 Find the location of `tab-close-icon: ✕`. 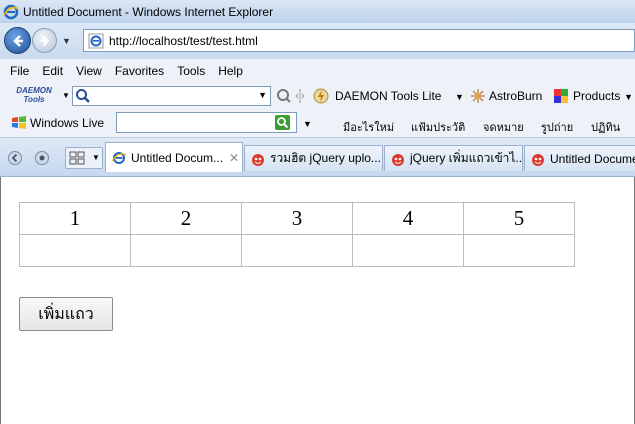

tab-close-icon: ✕ is located at coordinates (234, 158).